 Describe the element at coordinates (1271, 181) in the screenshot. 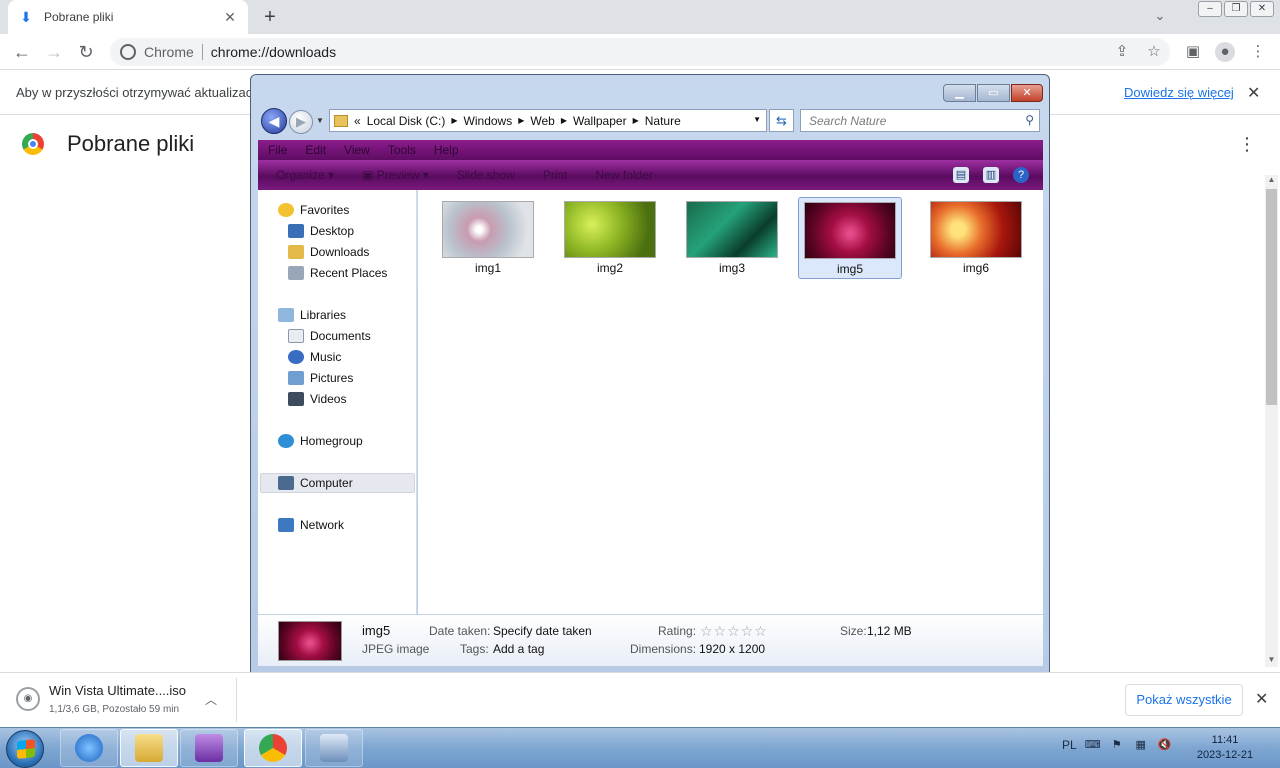

I see `scroll-up-icon: ▲` at that location.